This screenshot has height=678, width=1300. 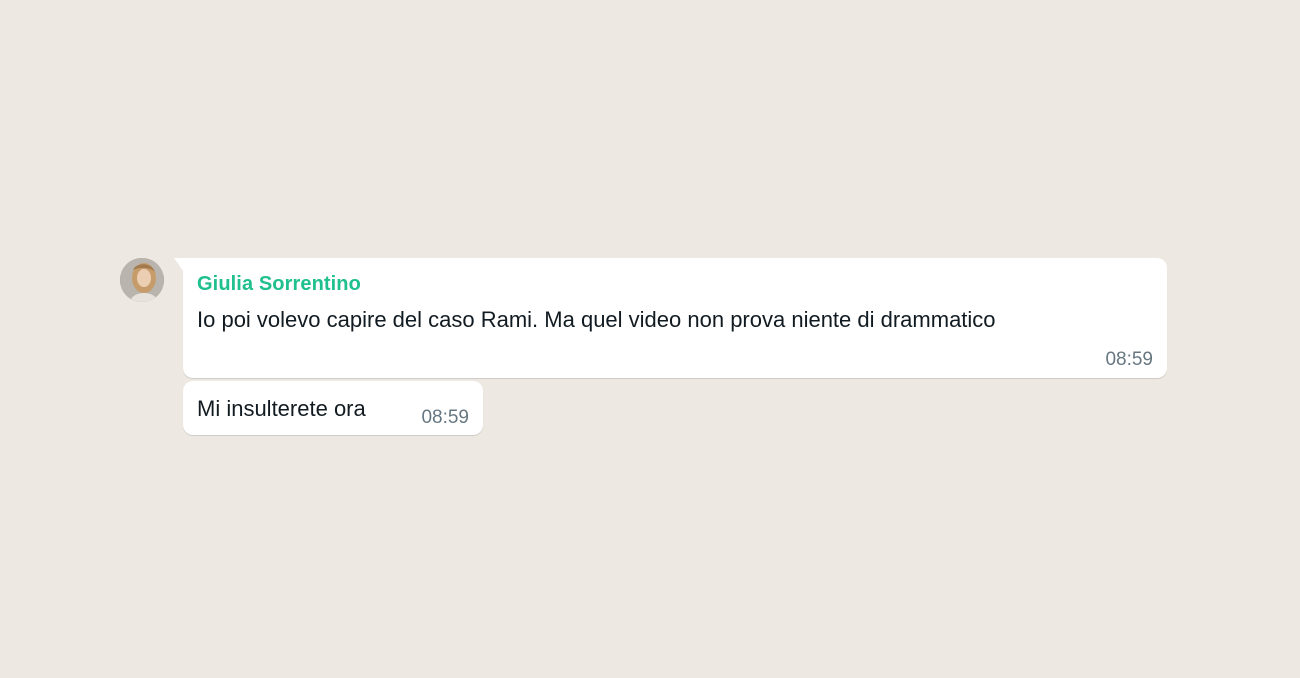 I want to click on avatar-photo-icon, so click(x=142, y=280).